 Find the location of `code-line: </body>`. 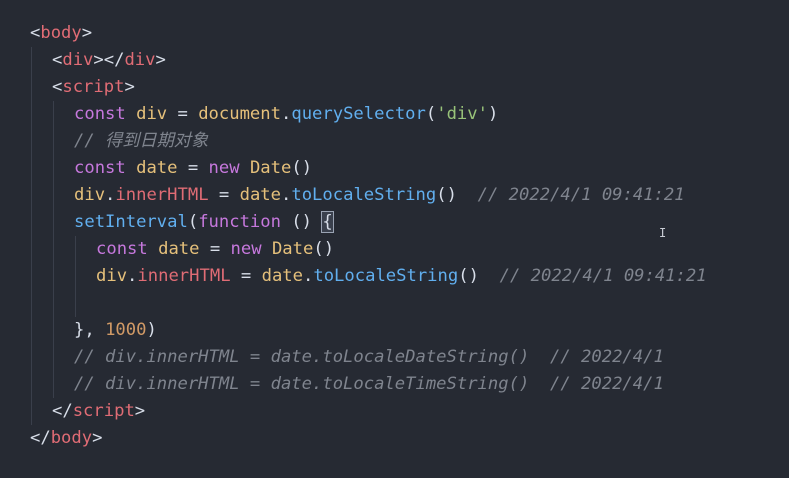

code-line: </body> is located at coordinates (66, 438).